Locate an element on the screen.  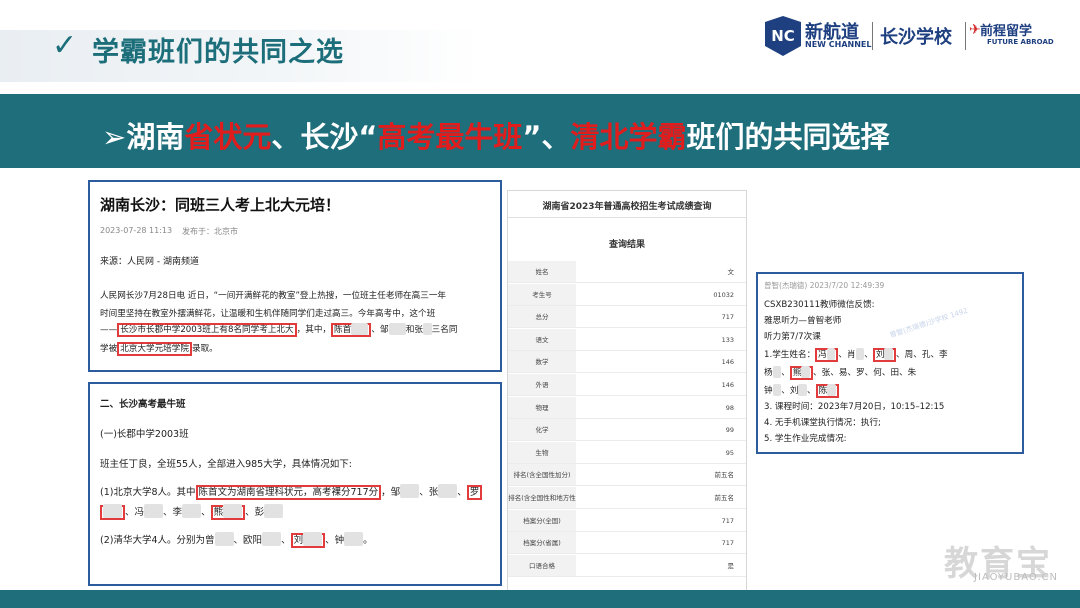
banner-highlight: 高考最牛班 is located at coordinates (450, 137).